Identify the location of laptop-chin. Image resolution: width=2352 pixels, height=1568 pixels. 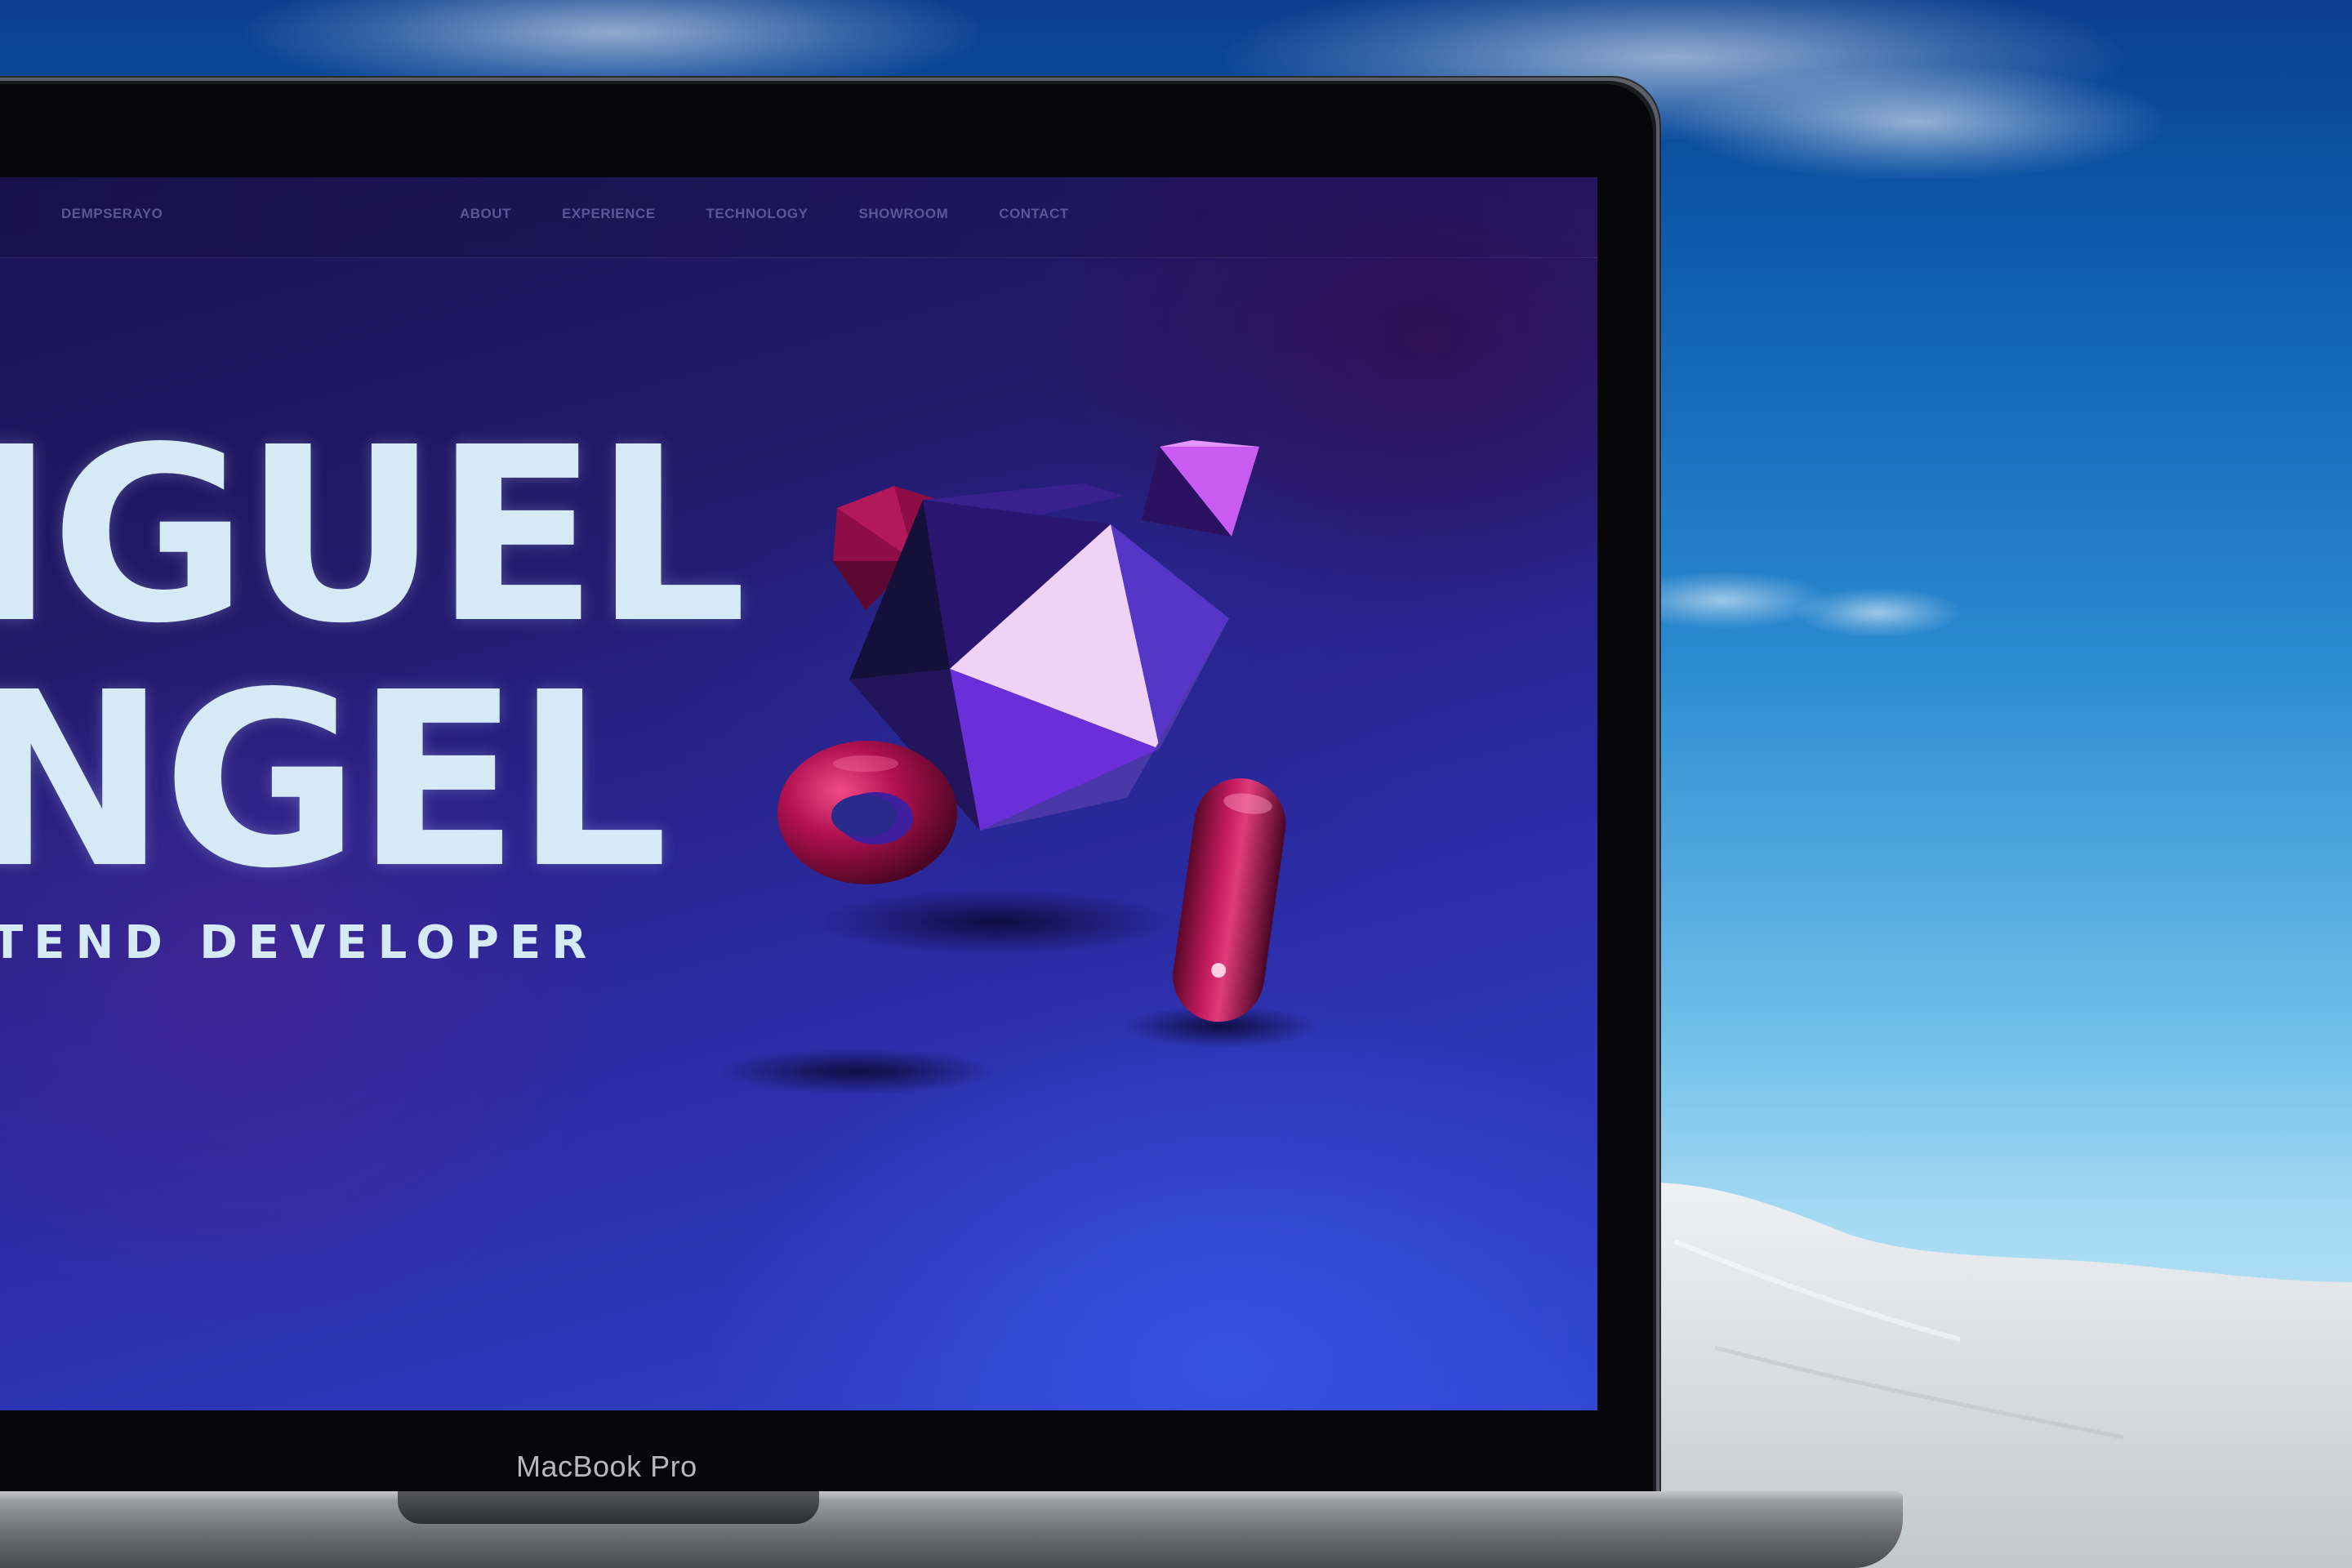
(829, 1451).